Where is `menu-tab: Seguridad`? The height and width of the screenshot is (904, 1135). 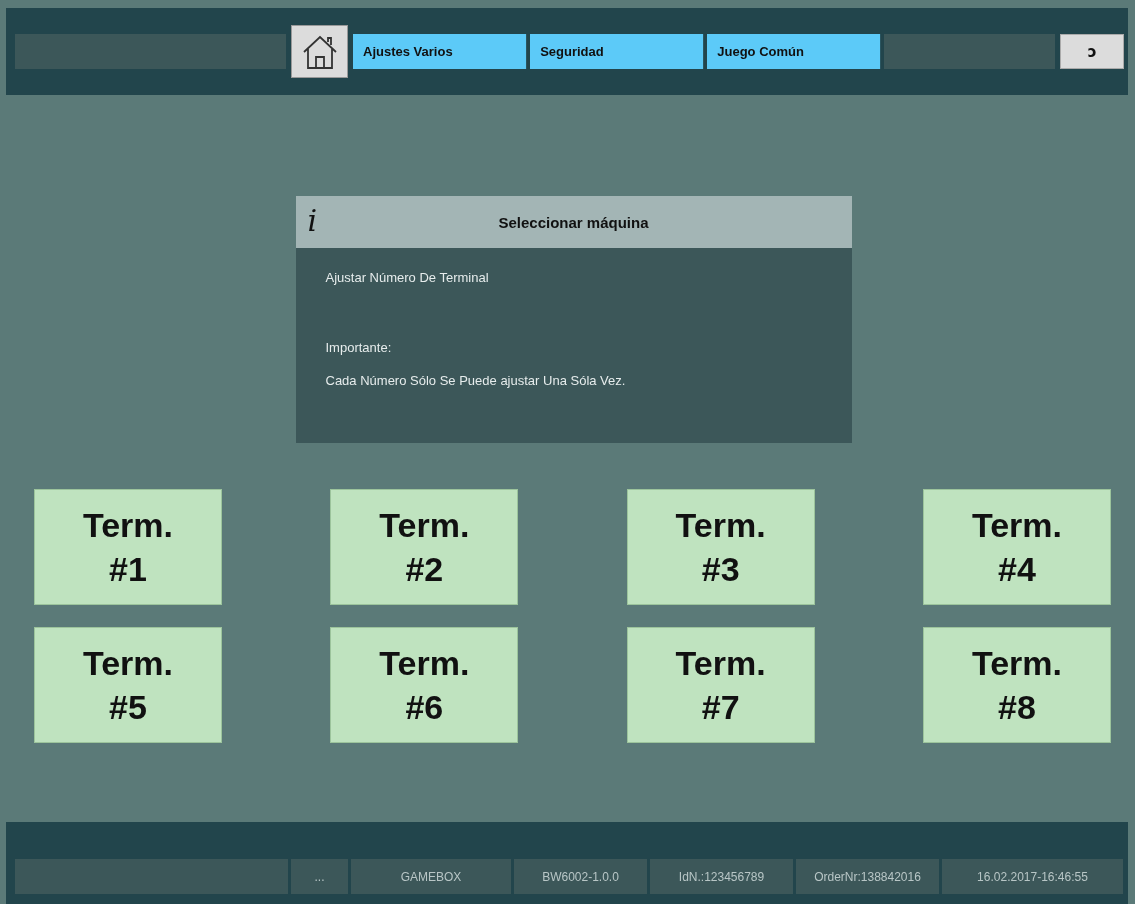
menu-tab: Seguridad is located at coordinates (617, 51).